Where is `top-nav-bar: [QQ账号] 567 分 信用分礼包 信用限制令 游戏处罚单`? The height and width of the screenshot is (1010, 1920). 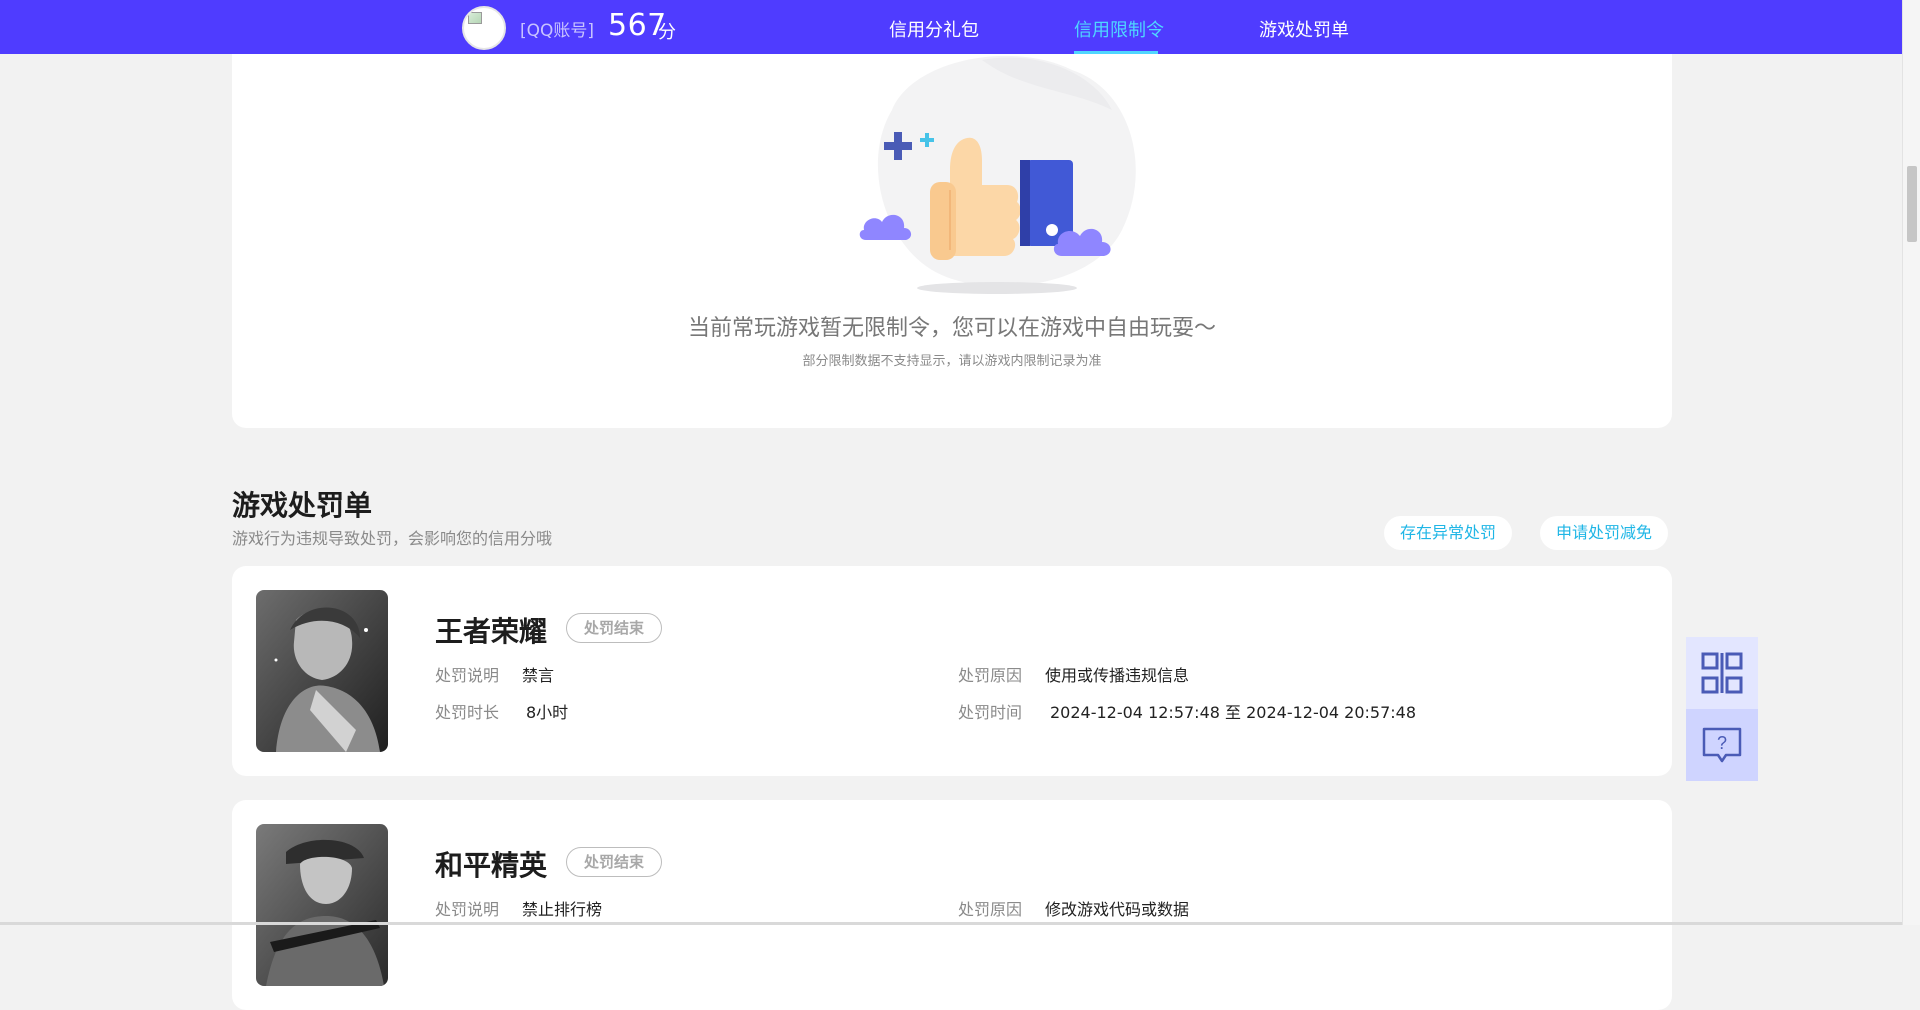
top-nav-bar: [QQ账号] 567 分 信用分礼包 信用限制令 游戏处罚单 is located at coordinates (951, 27).